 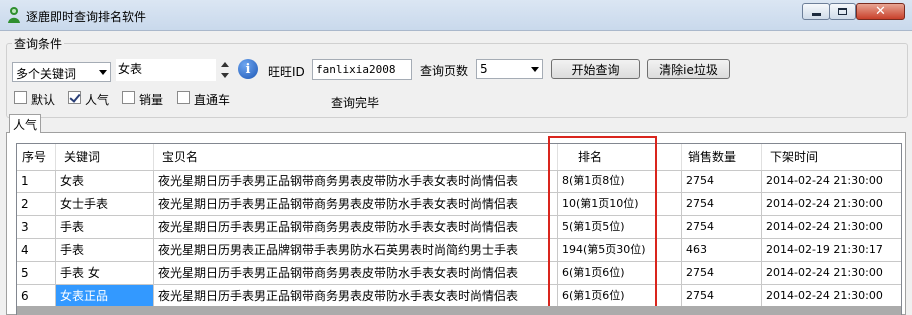 I want to click on option-direct-train-checkbox, so click(x=183, y=97).